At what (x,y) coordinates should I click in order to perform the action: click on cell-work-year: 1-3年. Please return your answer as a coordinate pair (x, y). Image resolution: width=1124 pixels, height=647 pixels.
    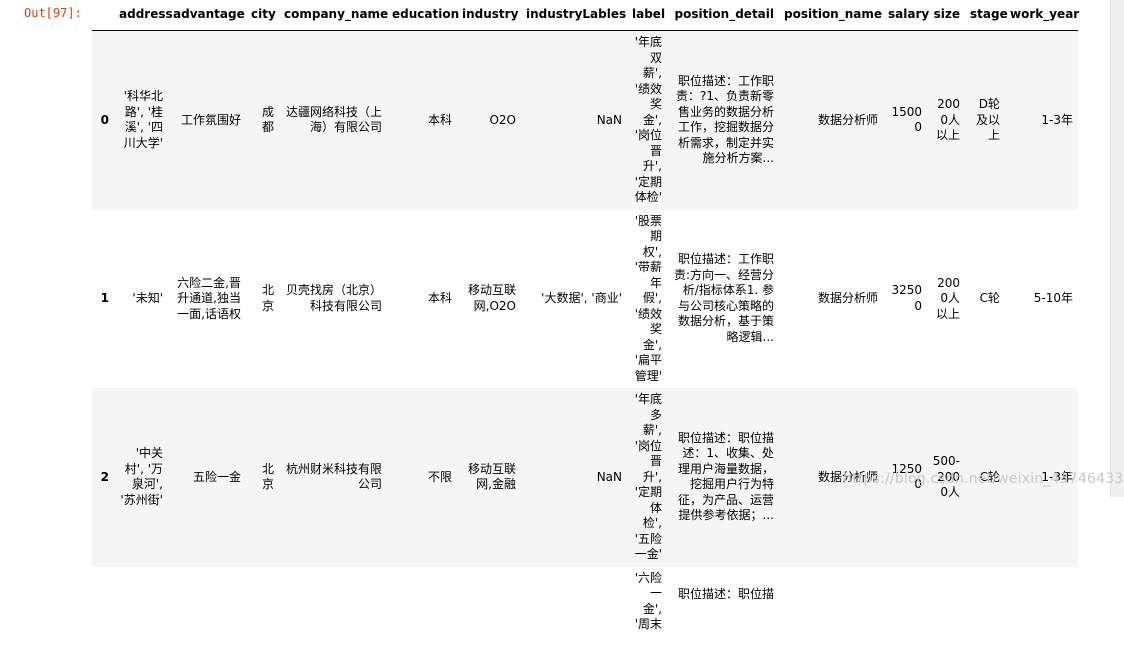
    Looking at the image, I should click on (1041, 120).